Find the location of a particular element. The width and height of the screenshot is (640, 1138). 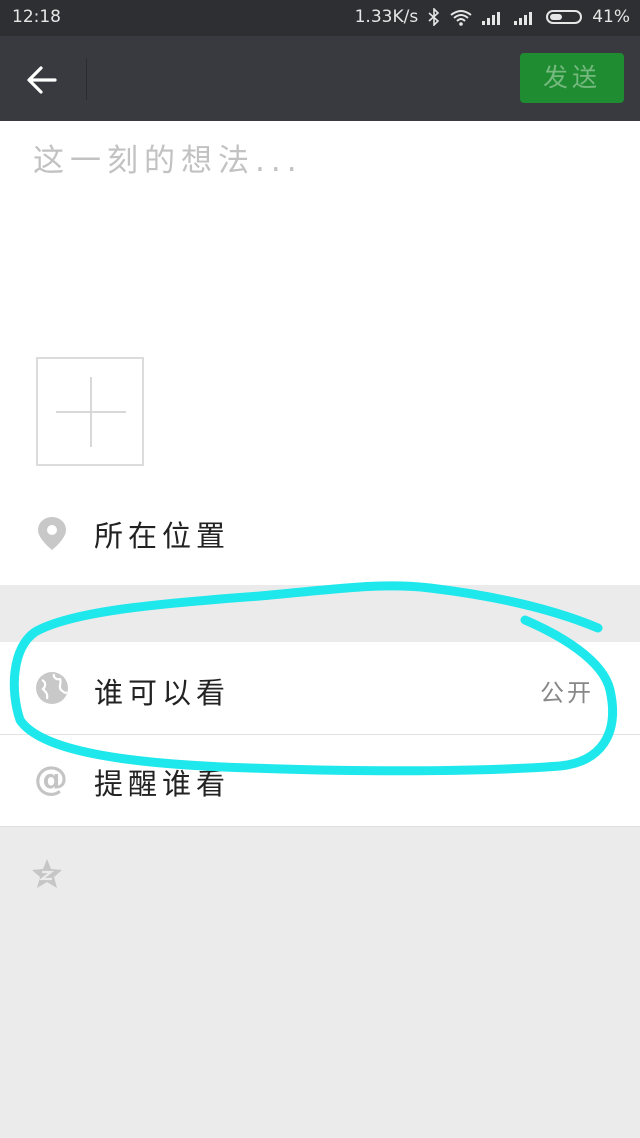

plus-icon is located at coordinates (91, 412).